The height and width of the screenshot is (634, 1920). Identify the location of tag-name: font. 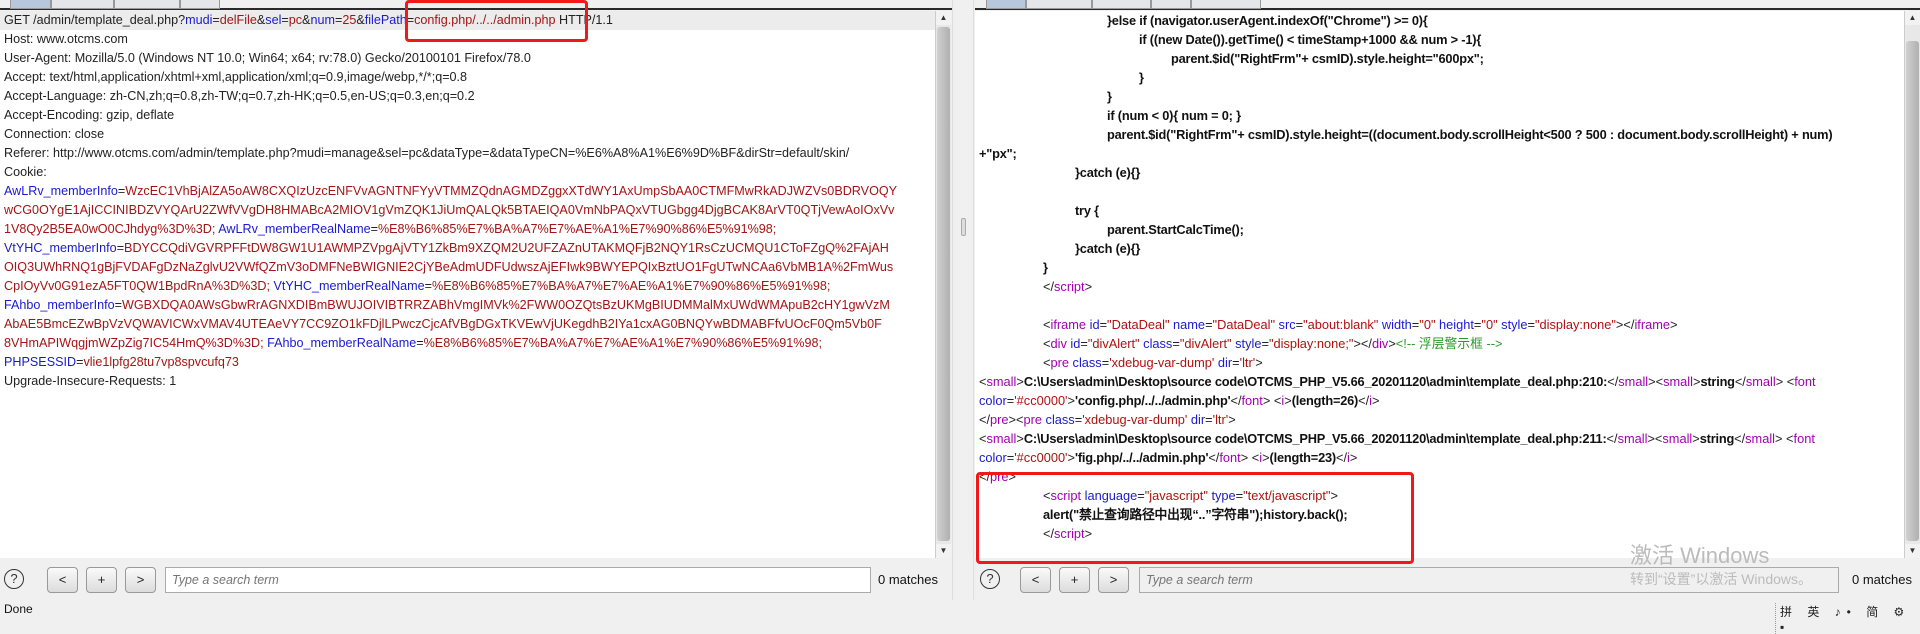
(1252, 400).